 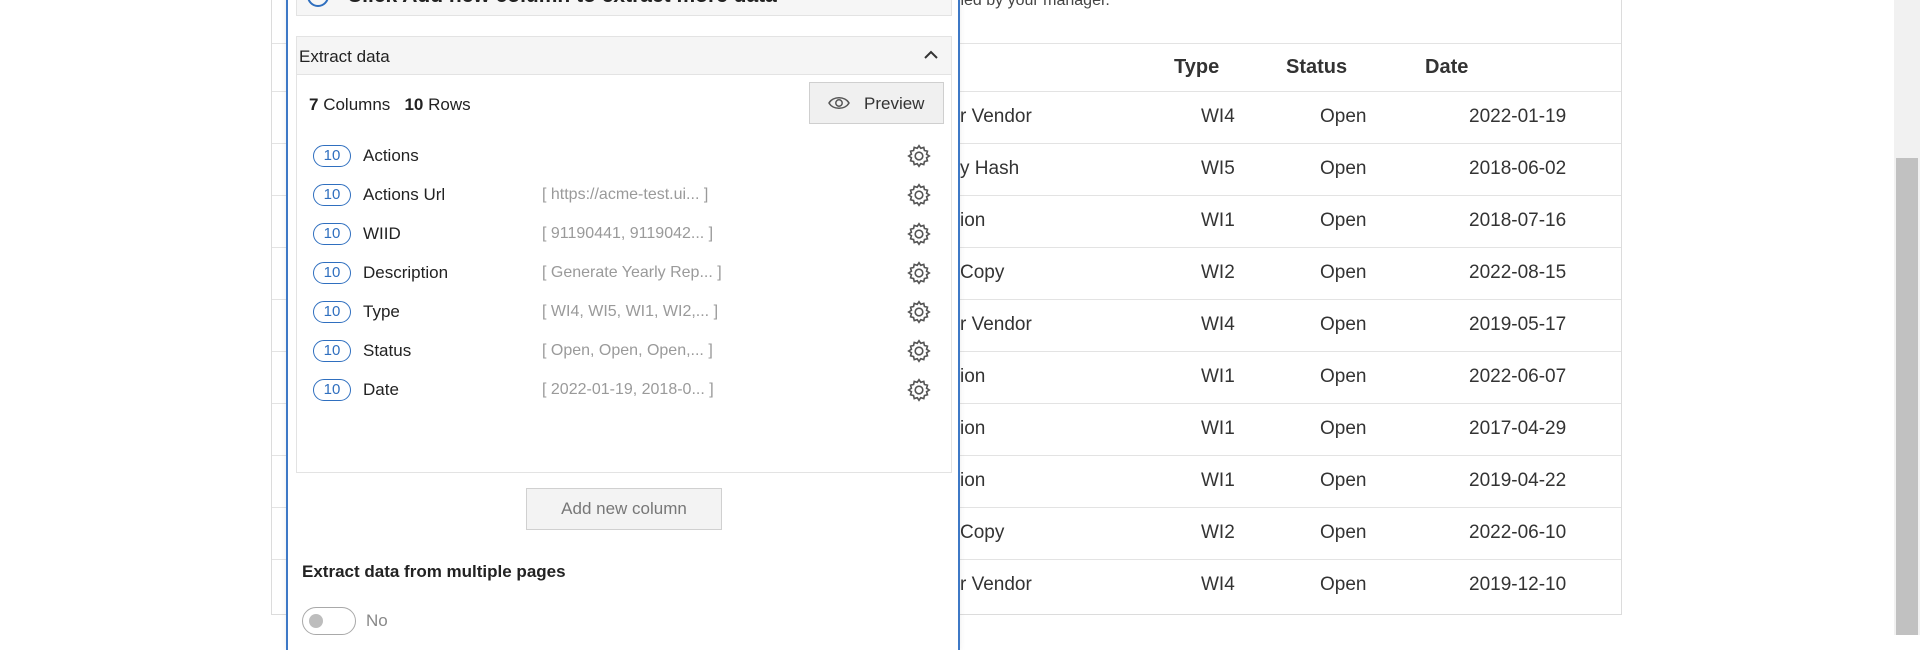 I want to click on extracted-column-row: 10 Description [ Generate Yearly Rep... ], so click(x=624, y=274).